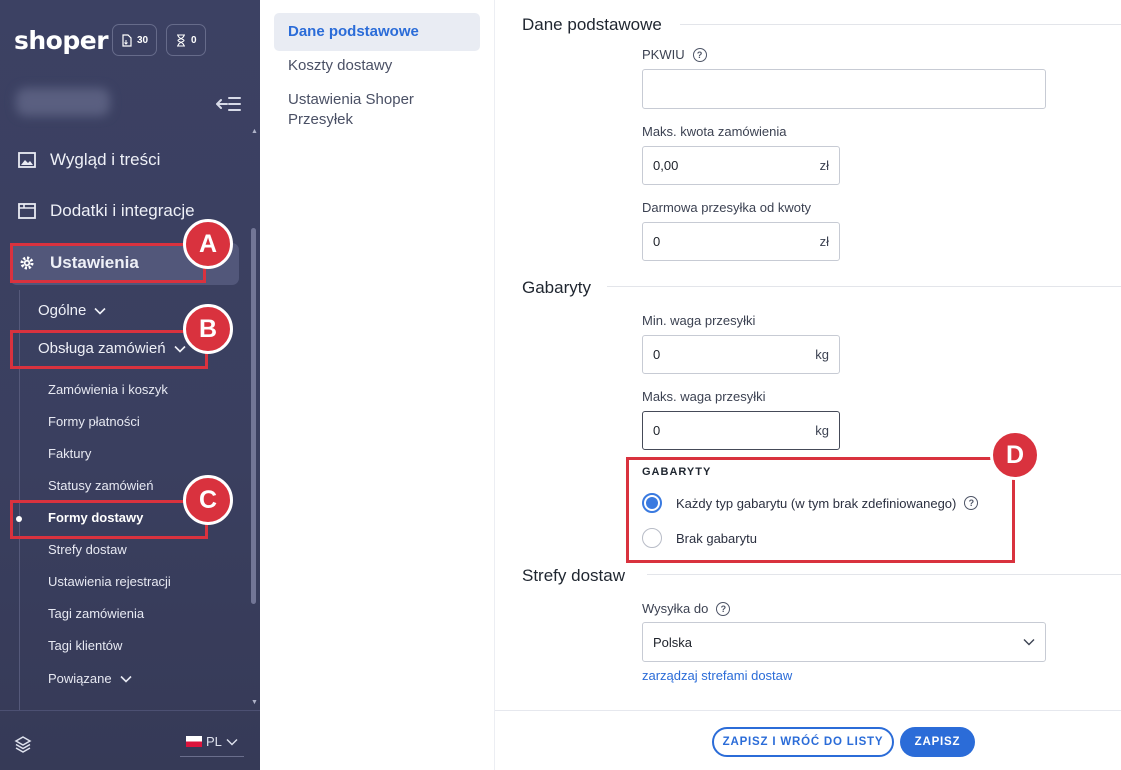 The image size is (1121, 770). What do you see at coordinates (194, 40) in the screenshot?
I see `tasks-count: 0` at bounding box center [194, 40].